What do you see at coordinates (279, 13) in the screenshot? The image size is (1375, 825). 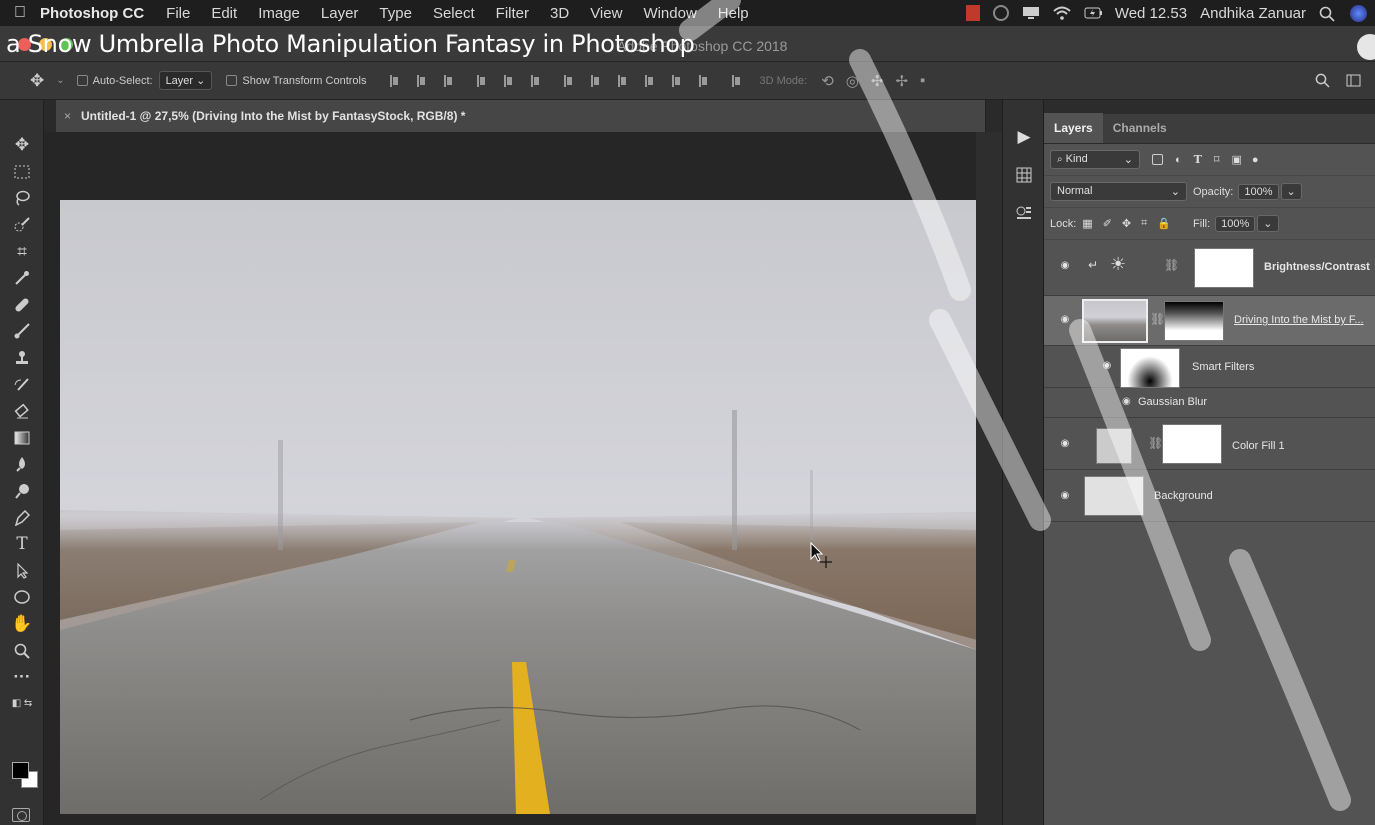 I see `menu-image: Image` at bounding box center [279, 13].